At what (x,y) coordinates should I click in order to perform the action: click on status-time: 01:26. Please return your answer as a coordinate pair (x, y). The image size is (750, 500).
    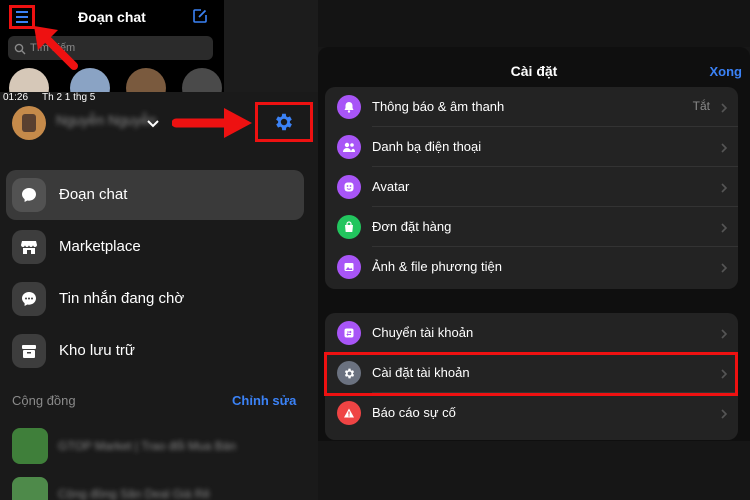
    Looking at the image, I should click on (16, 97).